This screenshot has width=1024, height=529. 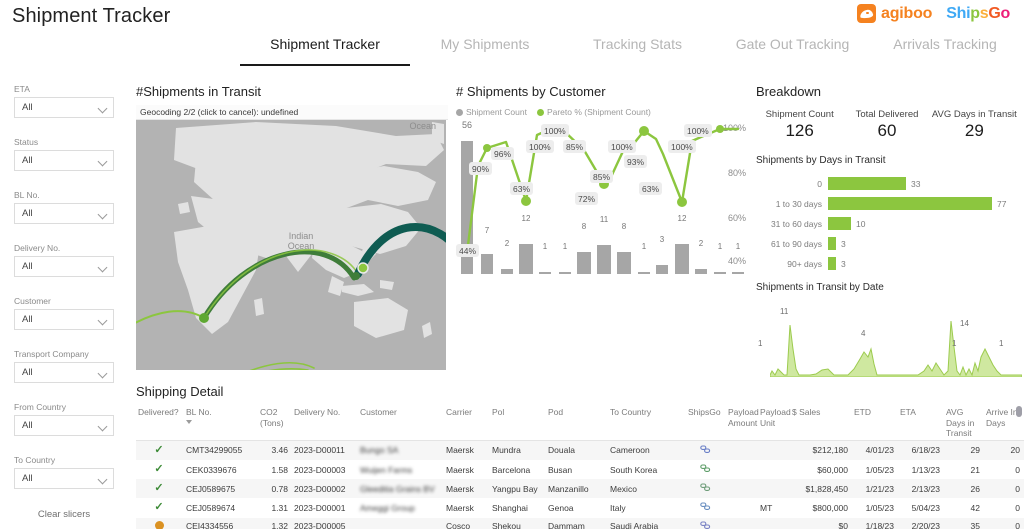 What do you see at coordinates (637, 51) in the screenshot?
I see `tab-tracking-stats: Tracking Stats` at bounding box center [637, 51].